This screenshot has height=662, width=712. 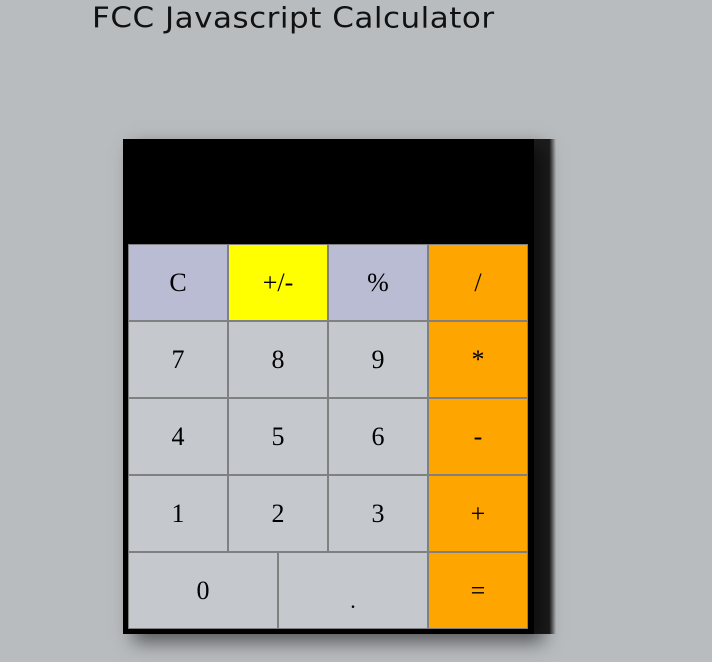 I want to click on digit-6-button: 6, so click(x=378, y=436).